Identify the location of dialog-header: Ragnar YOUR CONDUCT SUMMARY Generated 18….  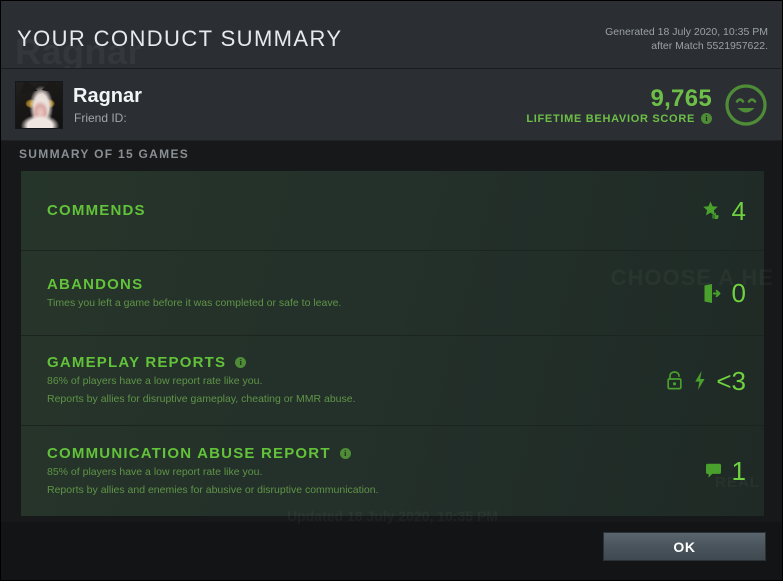
(391, 35).